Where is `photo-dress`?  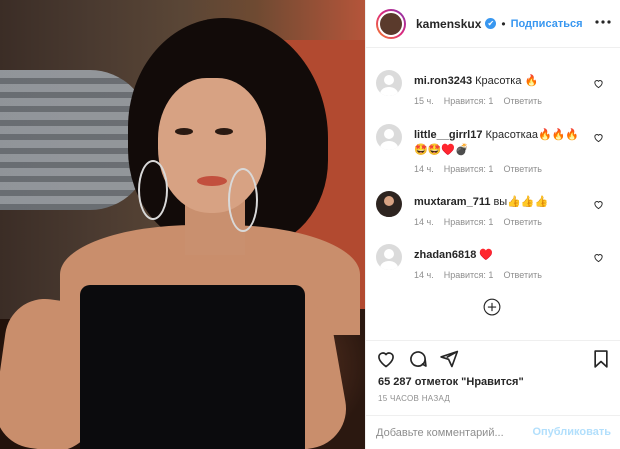 photo-dress is located at coordinates (192, 367).